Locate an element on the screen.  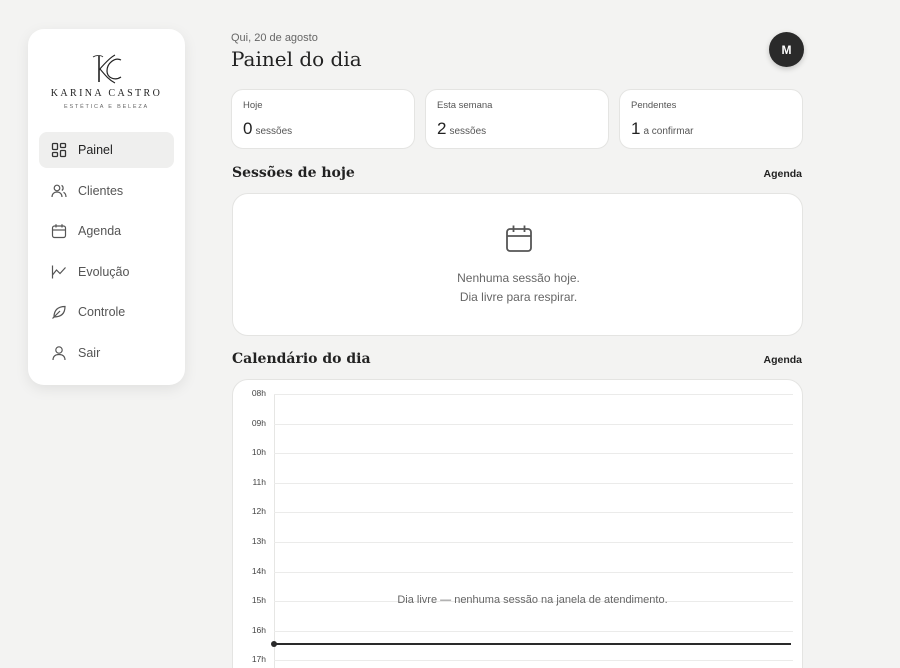
monogram-logo-icon is located at coordinates (106, 69).